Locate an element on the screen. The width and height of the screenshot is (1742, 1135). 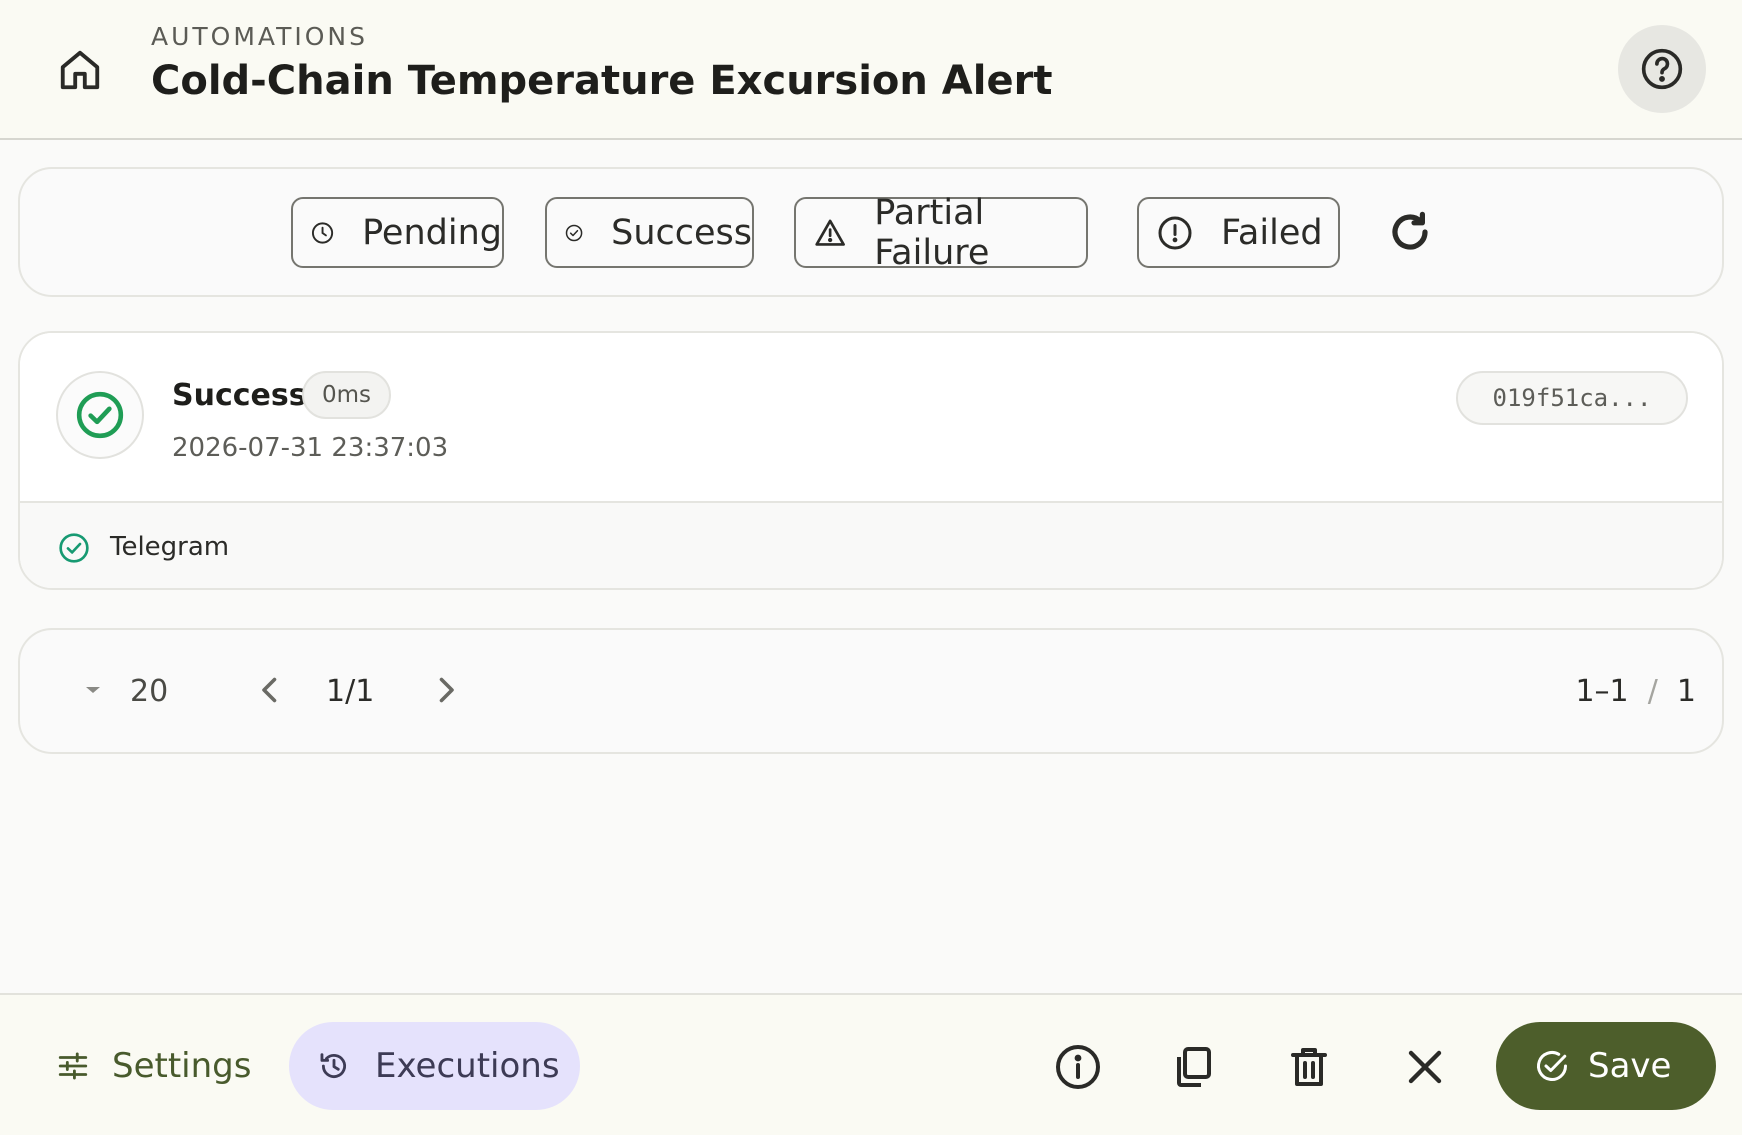
page-size-select: 20 is located at coordinates (149, 691).